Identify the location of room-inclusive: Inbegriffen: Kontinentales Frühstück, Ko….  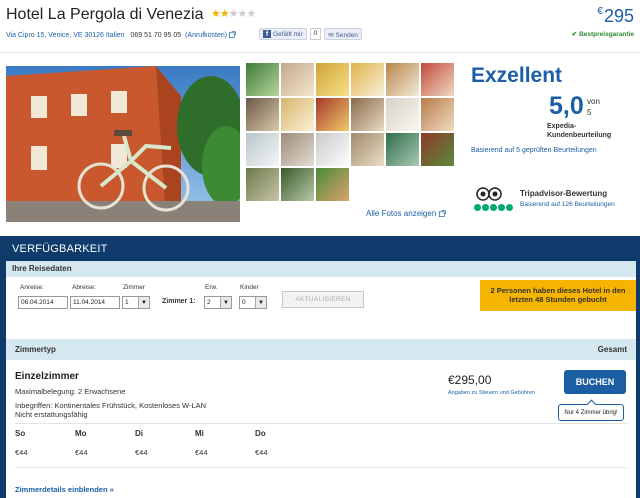
(111, 405).